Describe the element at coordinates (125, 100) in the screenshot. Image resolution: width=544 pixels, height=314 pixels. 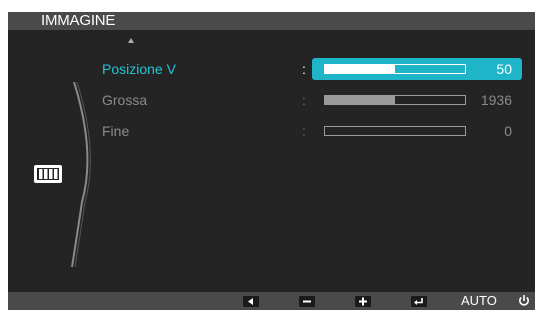
I see `menu-item-label: Grossa` at that location.